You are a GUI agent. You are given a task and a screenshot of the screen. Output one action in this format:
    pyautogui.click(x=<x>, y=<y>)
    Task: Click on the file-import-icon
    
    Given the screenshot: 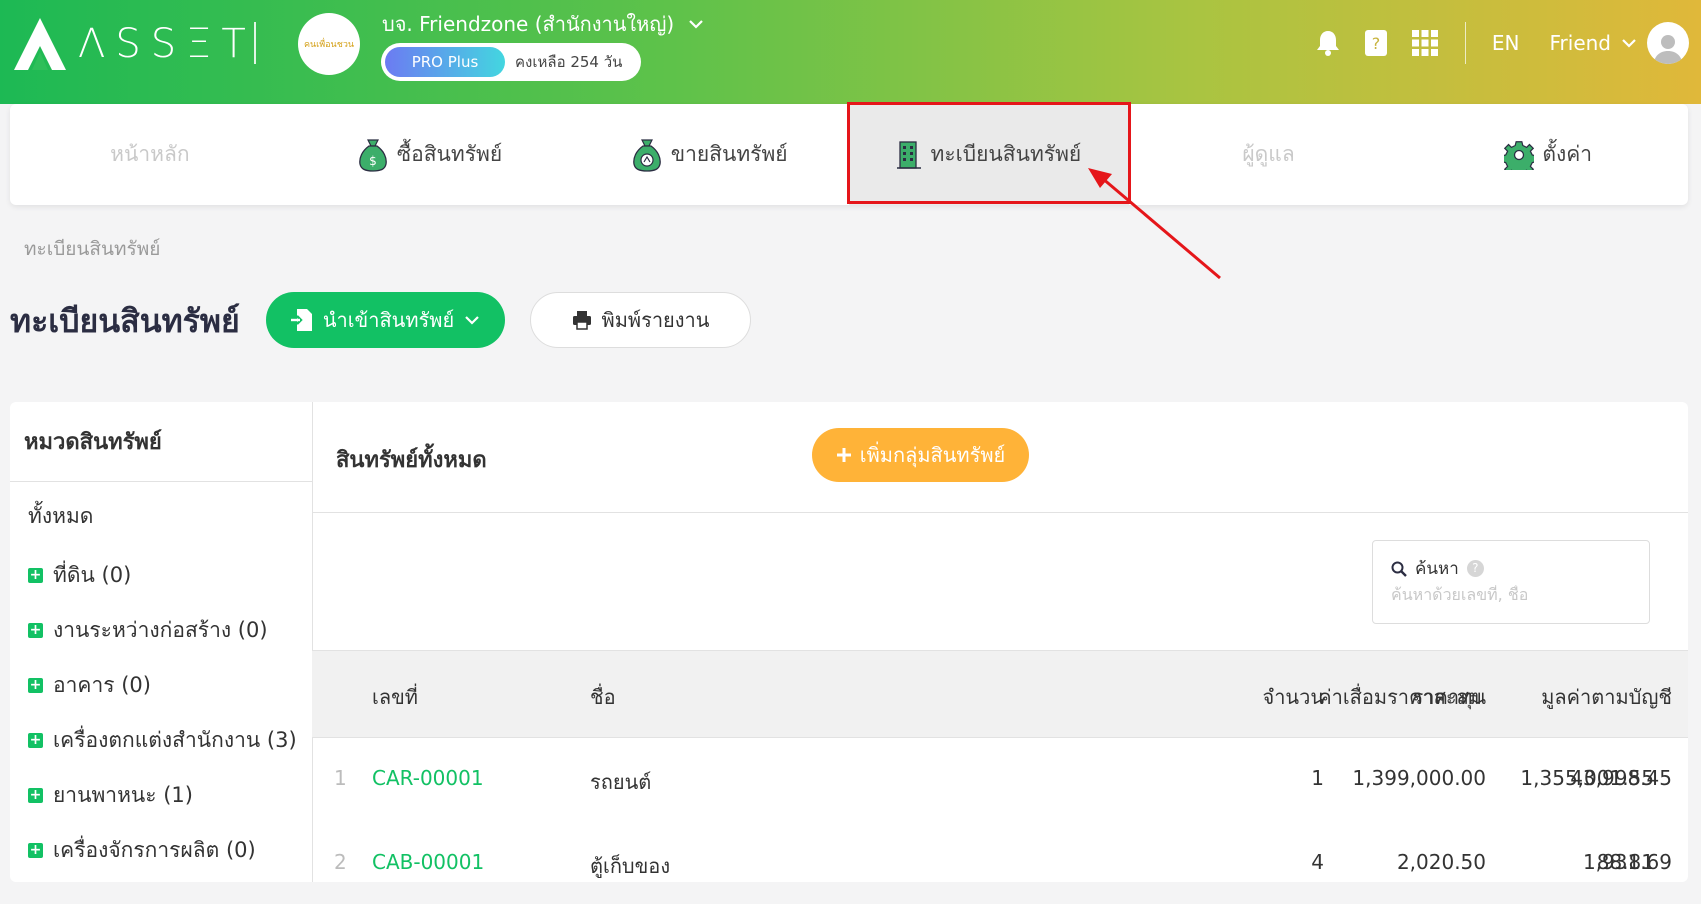 What is the action you would take?
    pyautogui.click(x=301, y=320)
    